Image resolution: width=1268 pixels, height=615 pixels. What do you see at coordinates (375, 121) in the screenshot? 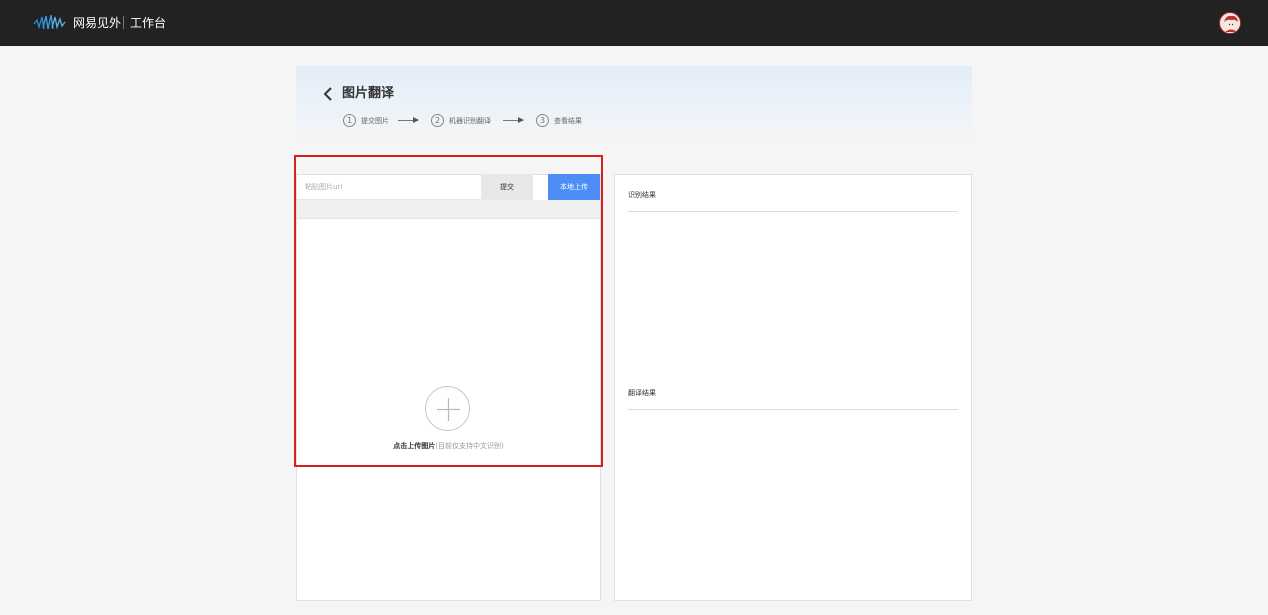
I see `step-label: 提交图片` at bounding box center [375, 121].